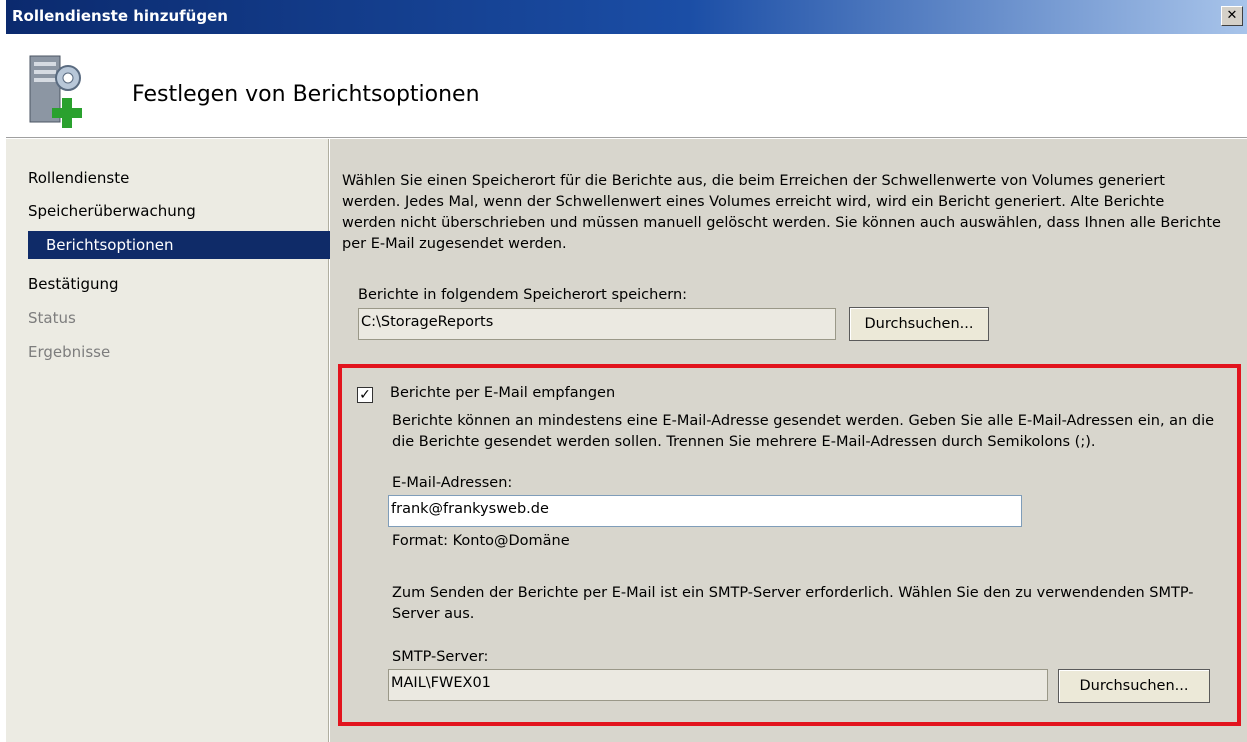 This screenshot has height=742, width=1247. Describe the element at coordinates (718, 685) in the screenshot. I see `smtp-server-field: MAIL\FWEX01` at that location.